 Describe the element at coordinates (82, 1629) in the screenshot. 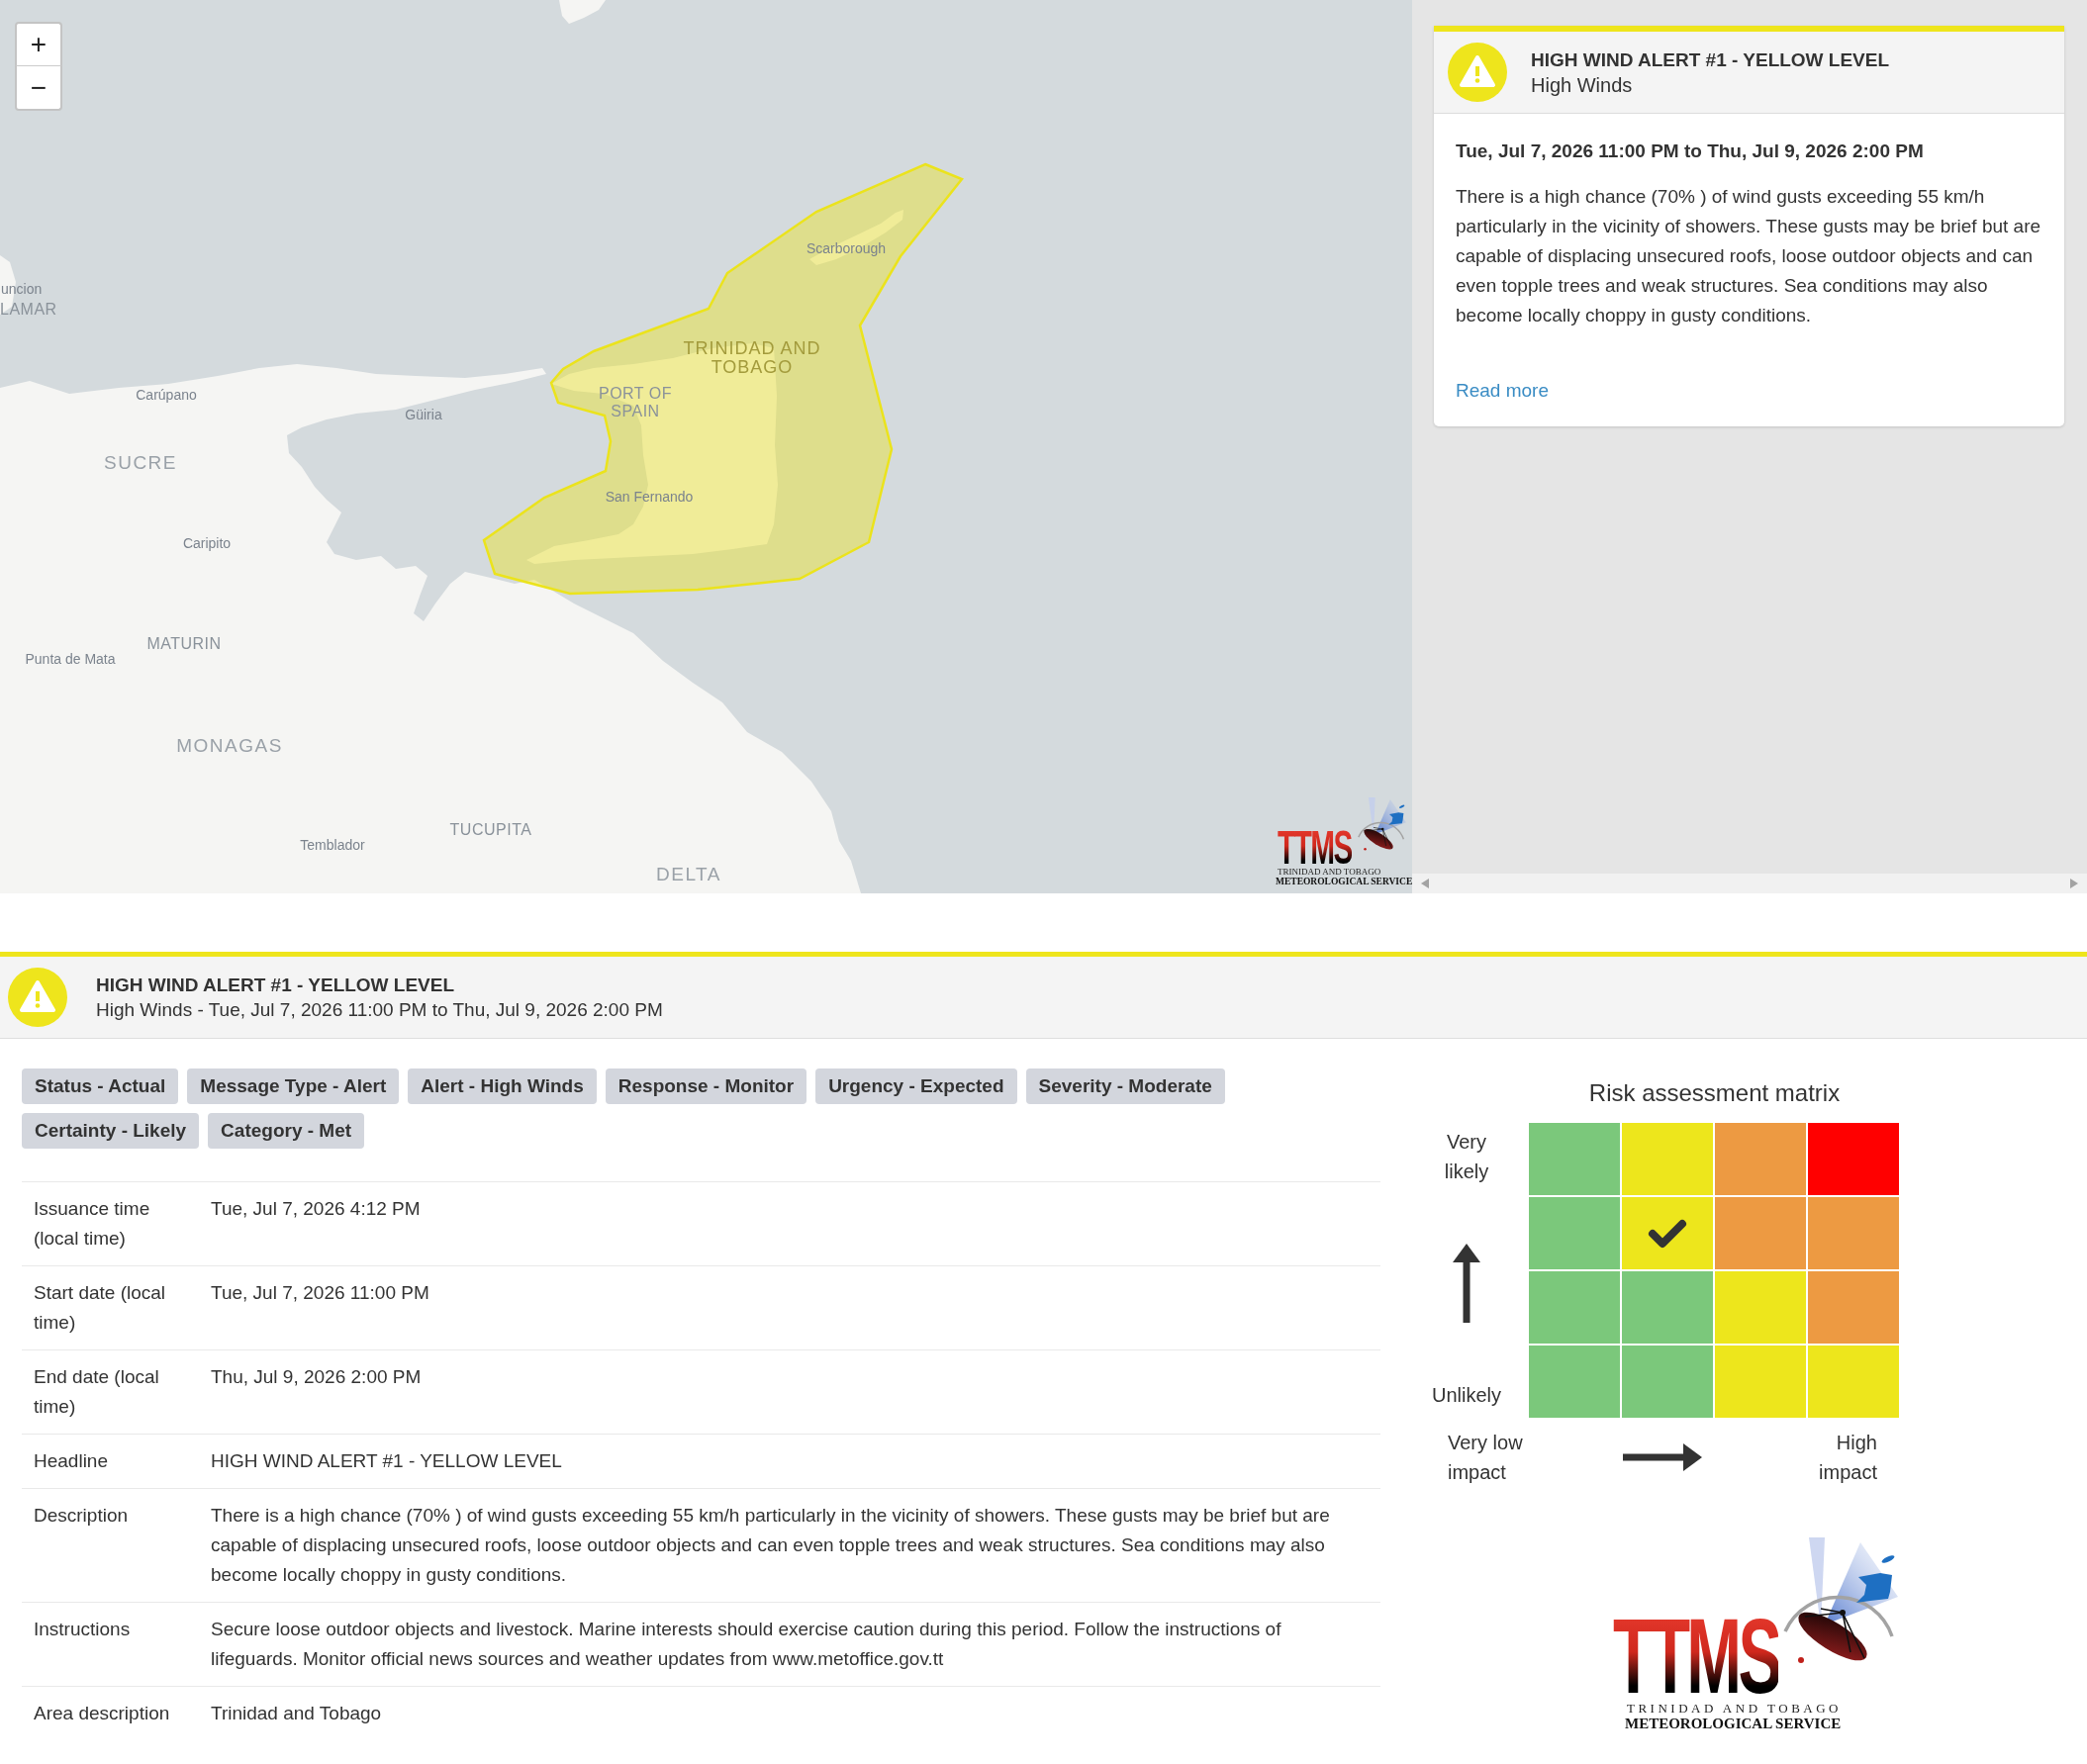

I see `detail-label: Instructions` at that location.